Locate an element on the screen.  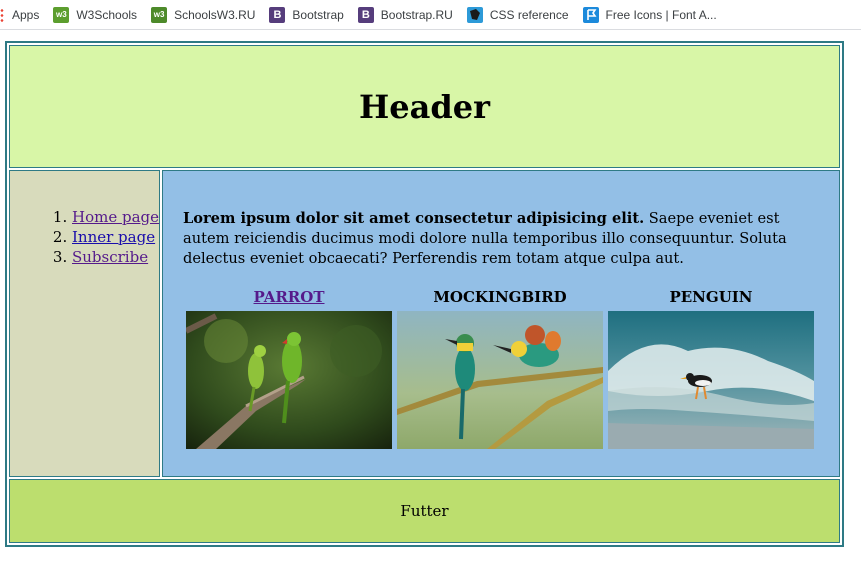
list-item: Home page is located at coordinates (115, 217).